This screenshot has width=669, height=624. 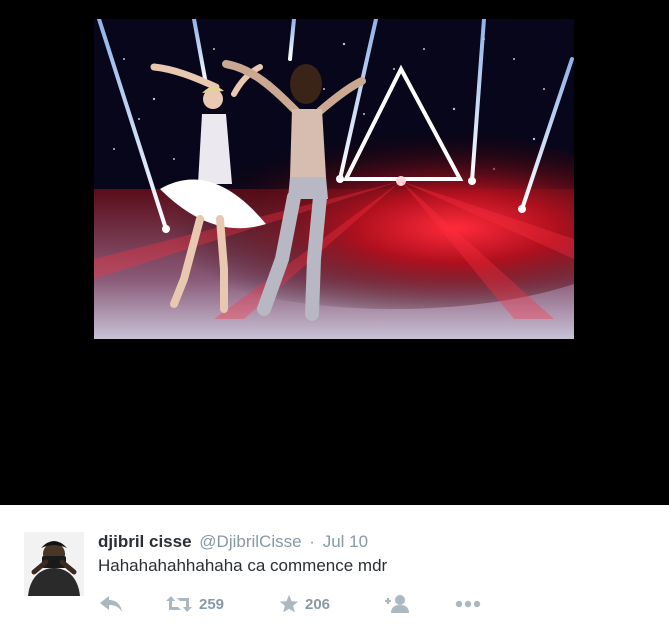 I want to click on star-icon, so click(x=289, y=604).